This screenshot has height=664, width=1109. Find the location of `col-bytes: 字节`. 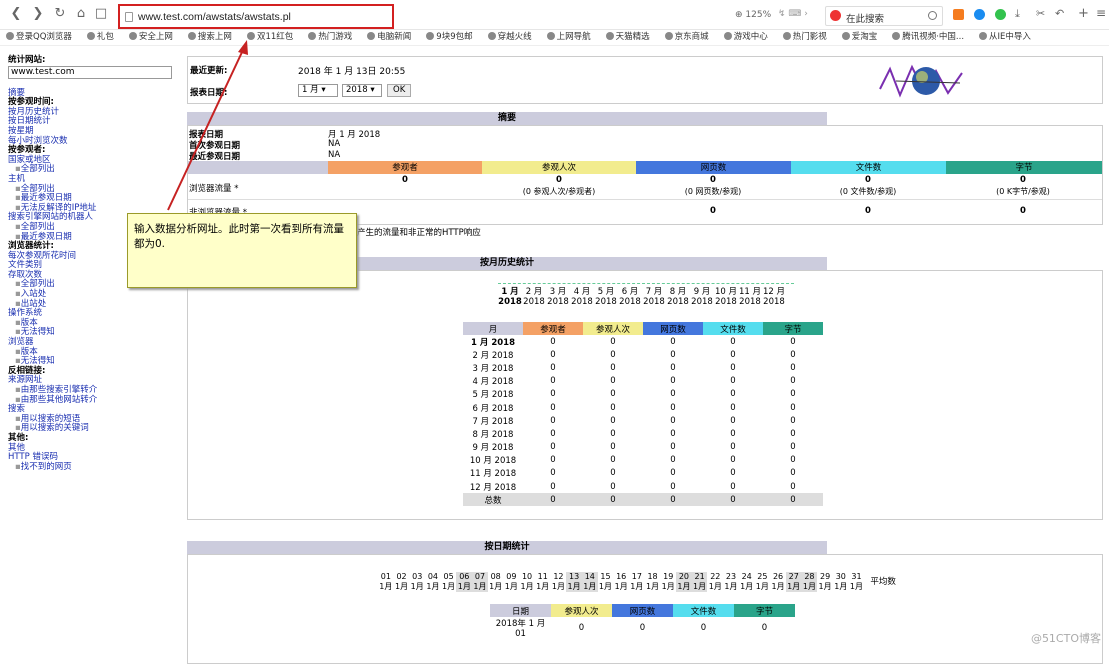

col-bytes: 字节 is located at coordinates (1024, 167).